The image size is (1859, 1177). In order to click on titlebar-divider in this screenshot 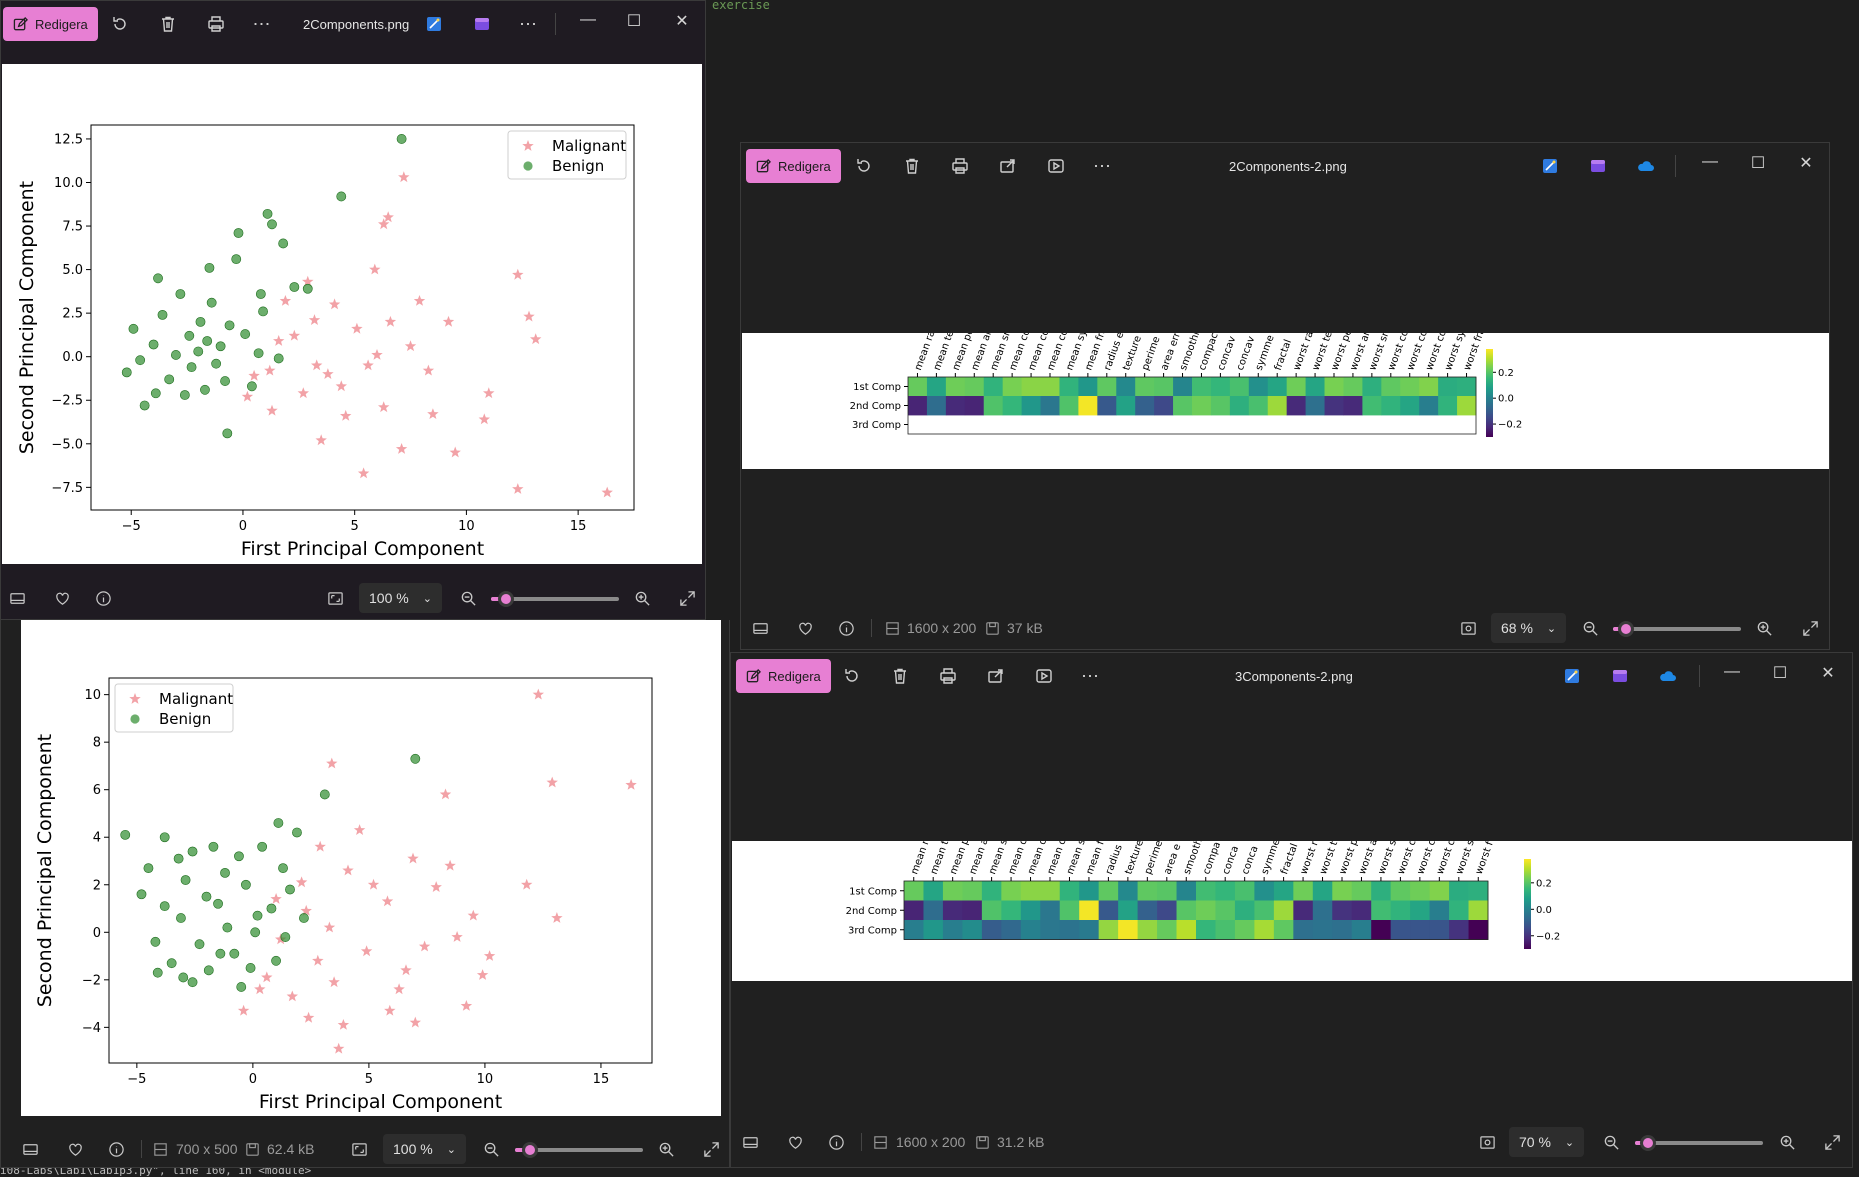, I will do `click(1699, 676)`.